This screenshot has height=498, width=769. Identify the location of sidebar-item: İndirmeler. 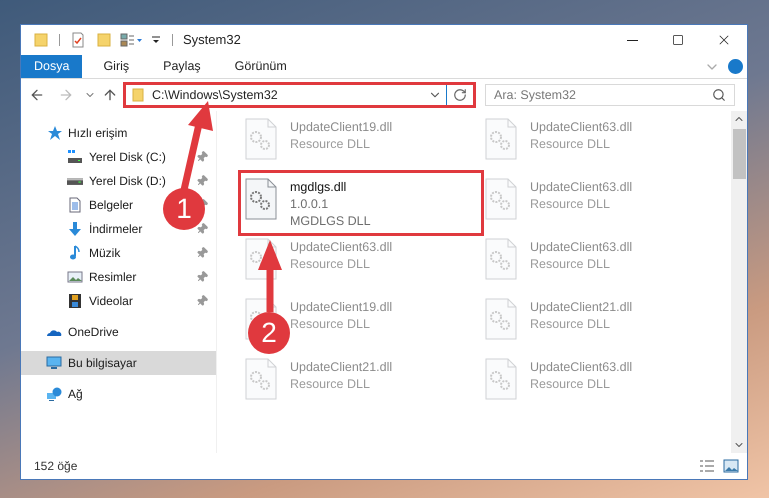
(104, 229).